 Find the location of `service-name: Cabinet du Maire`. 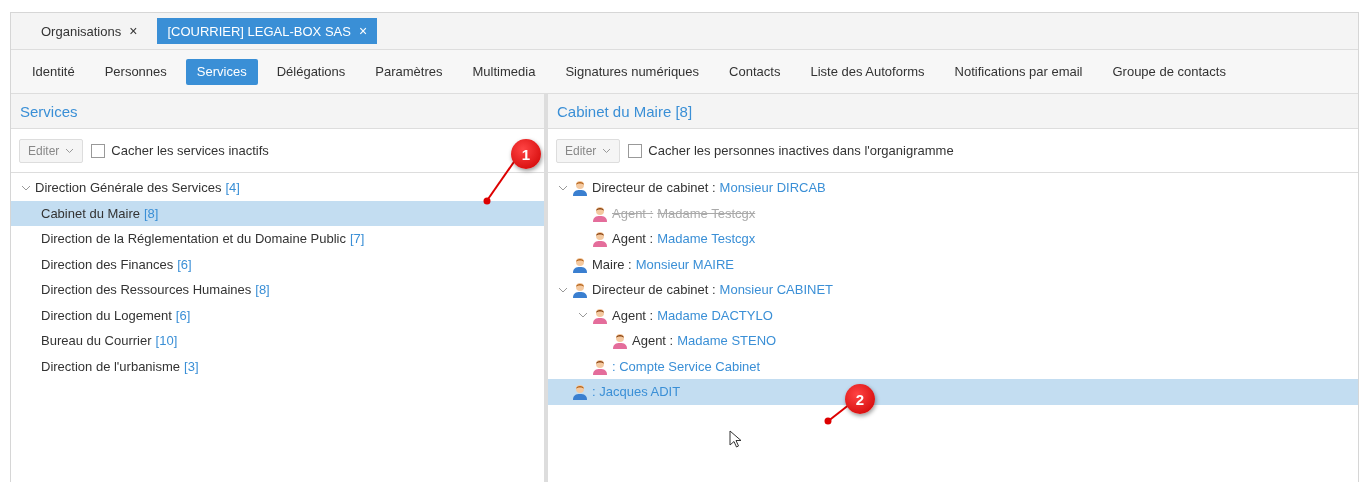

service-name: Cabinet du Maire is located at coordinates (90, 213).